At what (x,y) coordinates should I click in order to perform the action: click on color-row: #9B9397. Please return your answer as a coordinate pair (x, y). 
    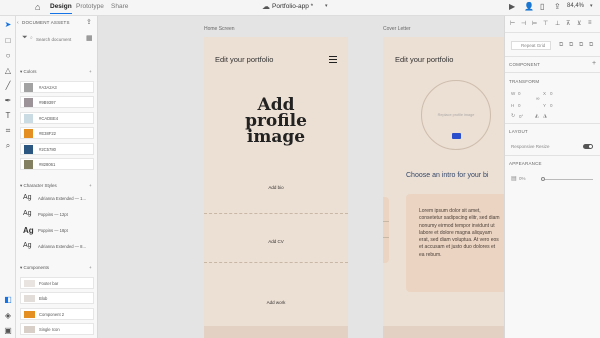
    Looking at the image, I should click on (57, 102).